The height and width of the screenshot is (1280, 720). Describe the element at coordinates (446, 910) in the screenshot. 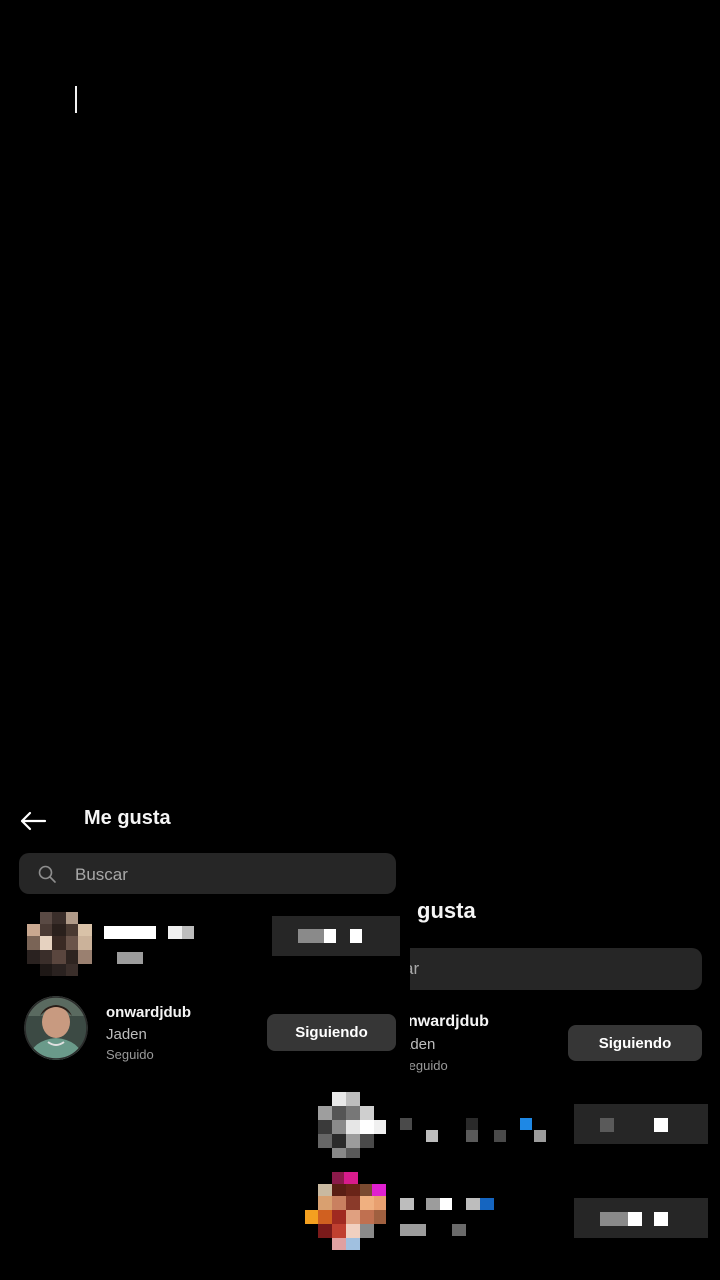

I see `likes-title-partial: gusta` at that location.